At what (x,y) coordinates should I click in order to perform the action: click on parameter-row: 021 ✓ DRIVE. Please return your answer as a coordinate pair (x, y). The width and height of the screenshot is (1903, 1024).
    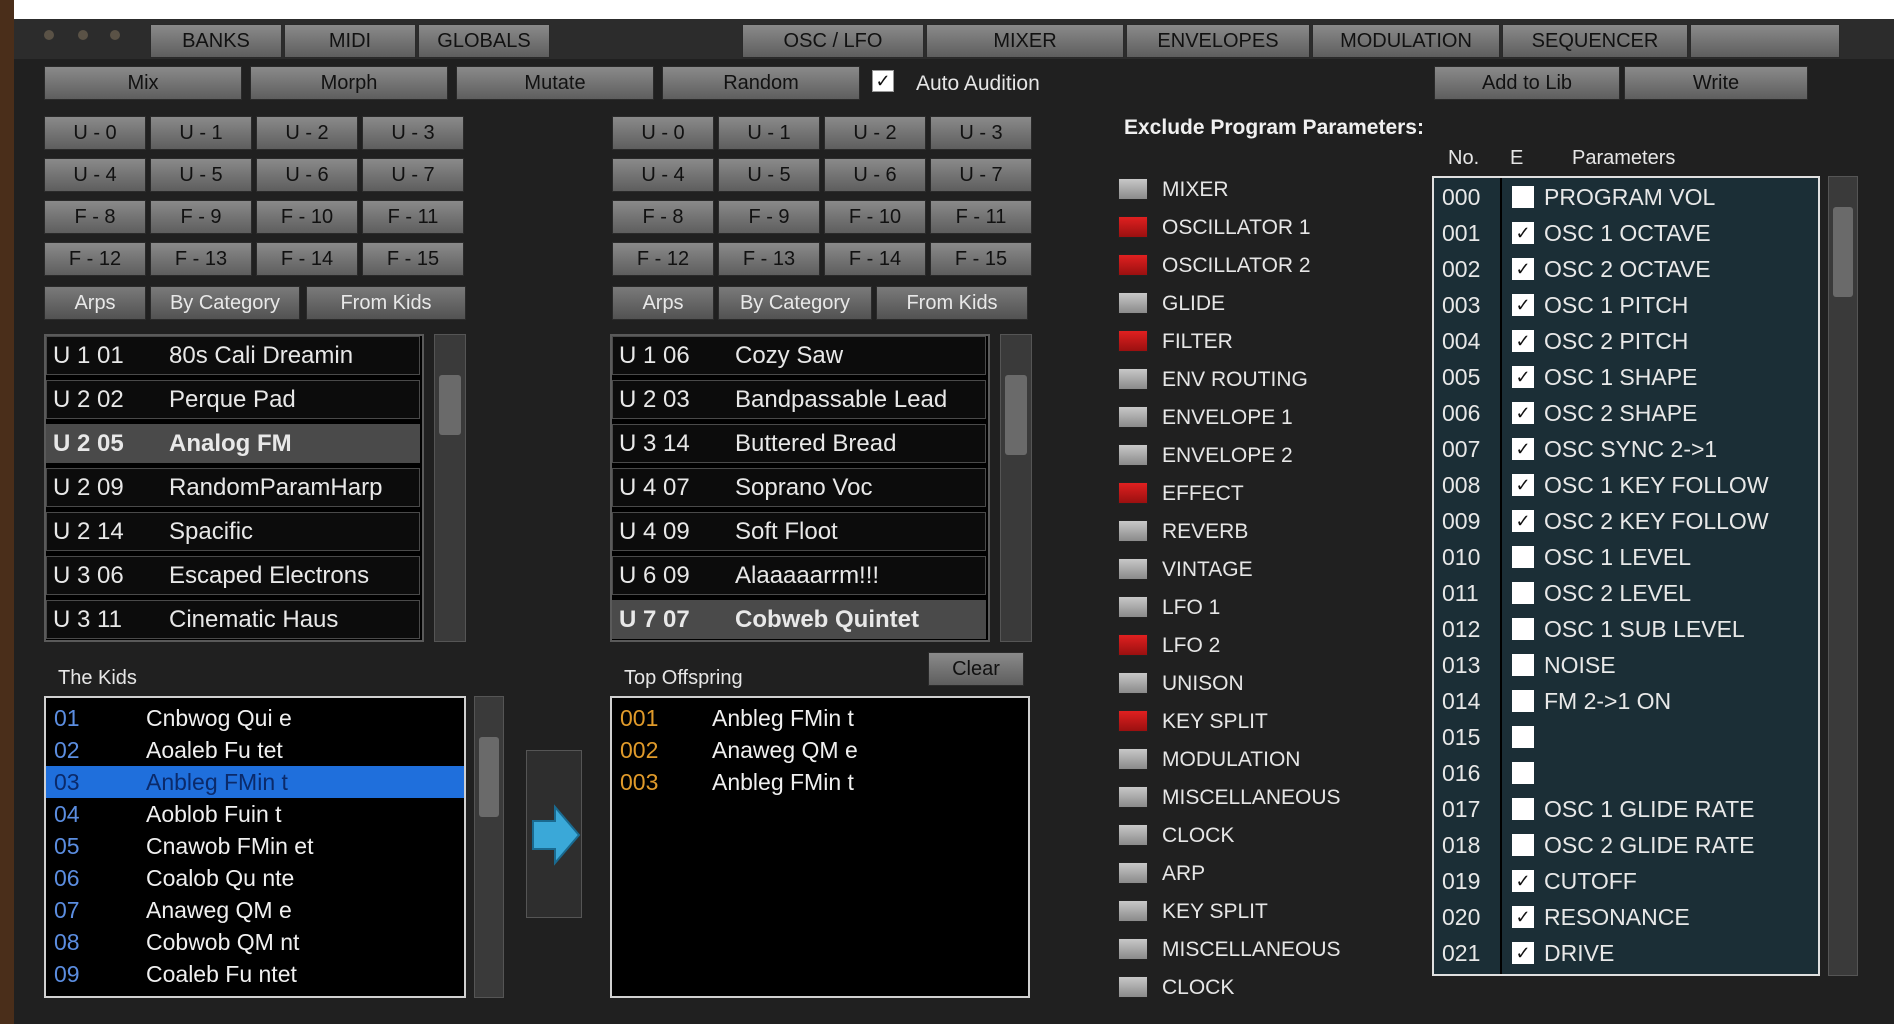
    Looking at the image, I should click on (1624, 954).